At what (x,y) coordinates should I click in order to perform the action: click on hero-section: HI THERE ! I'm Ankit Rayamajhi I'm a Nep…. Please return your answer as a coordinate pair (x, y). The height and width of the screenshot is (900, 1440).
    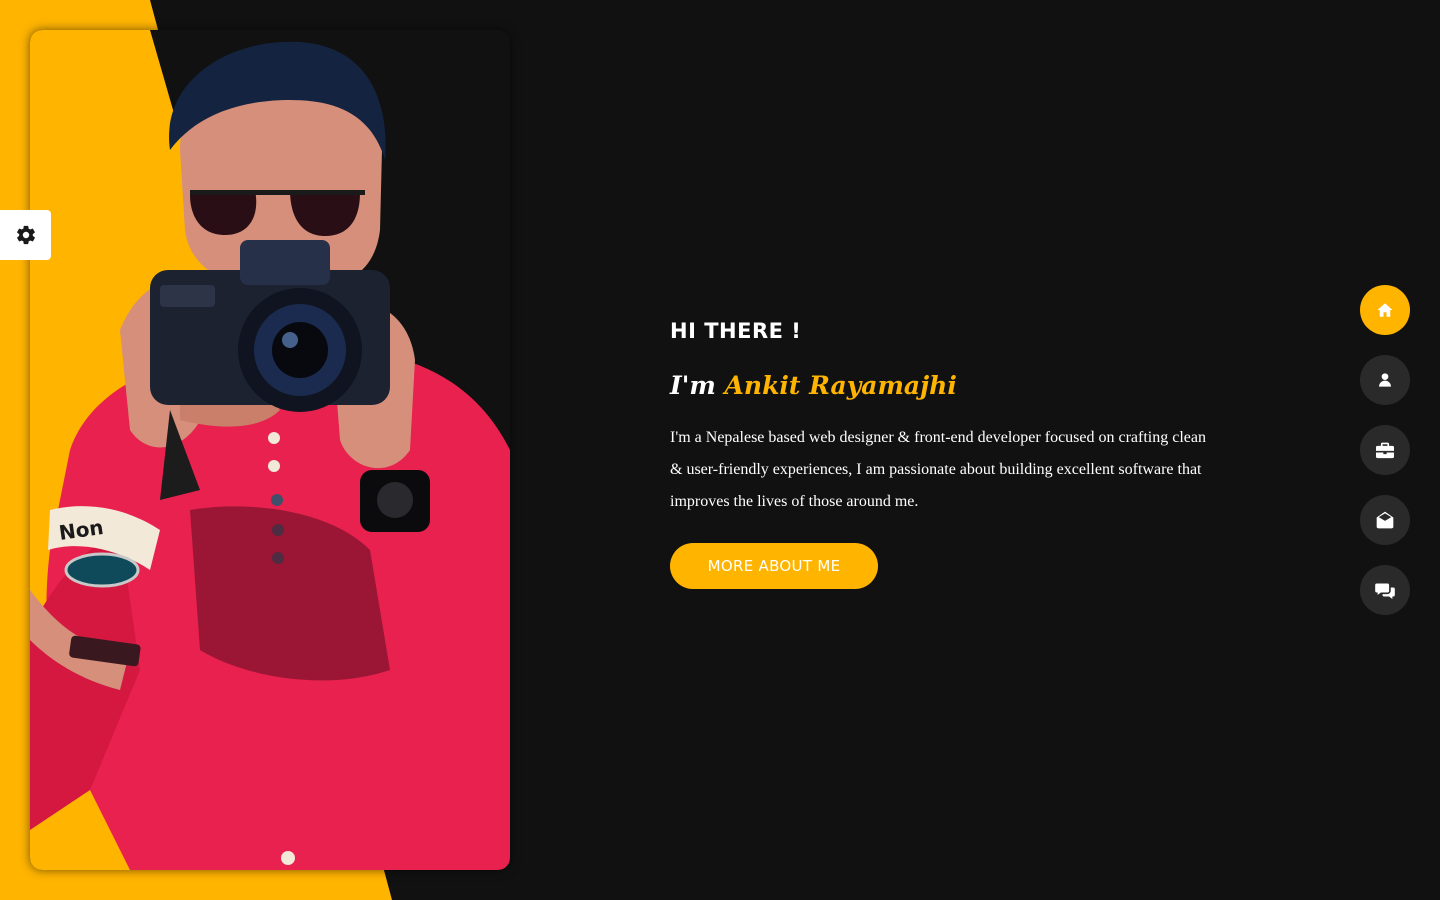
    Looking at the image, I should click on (950, 451).